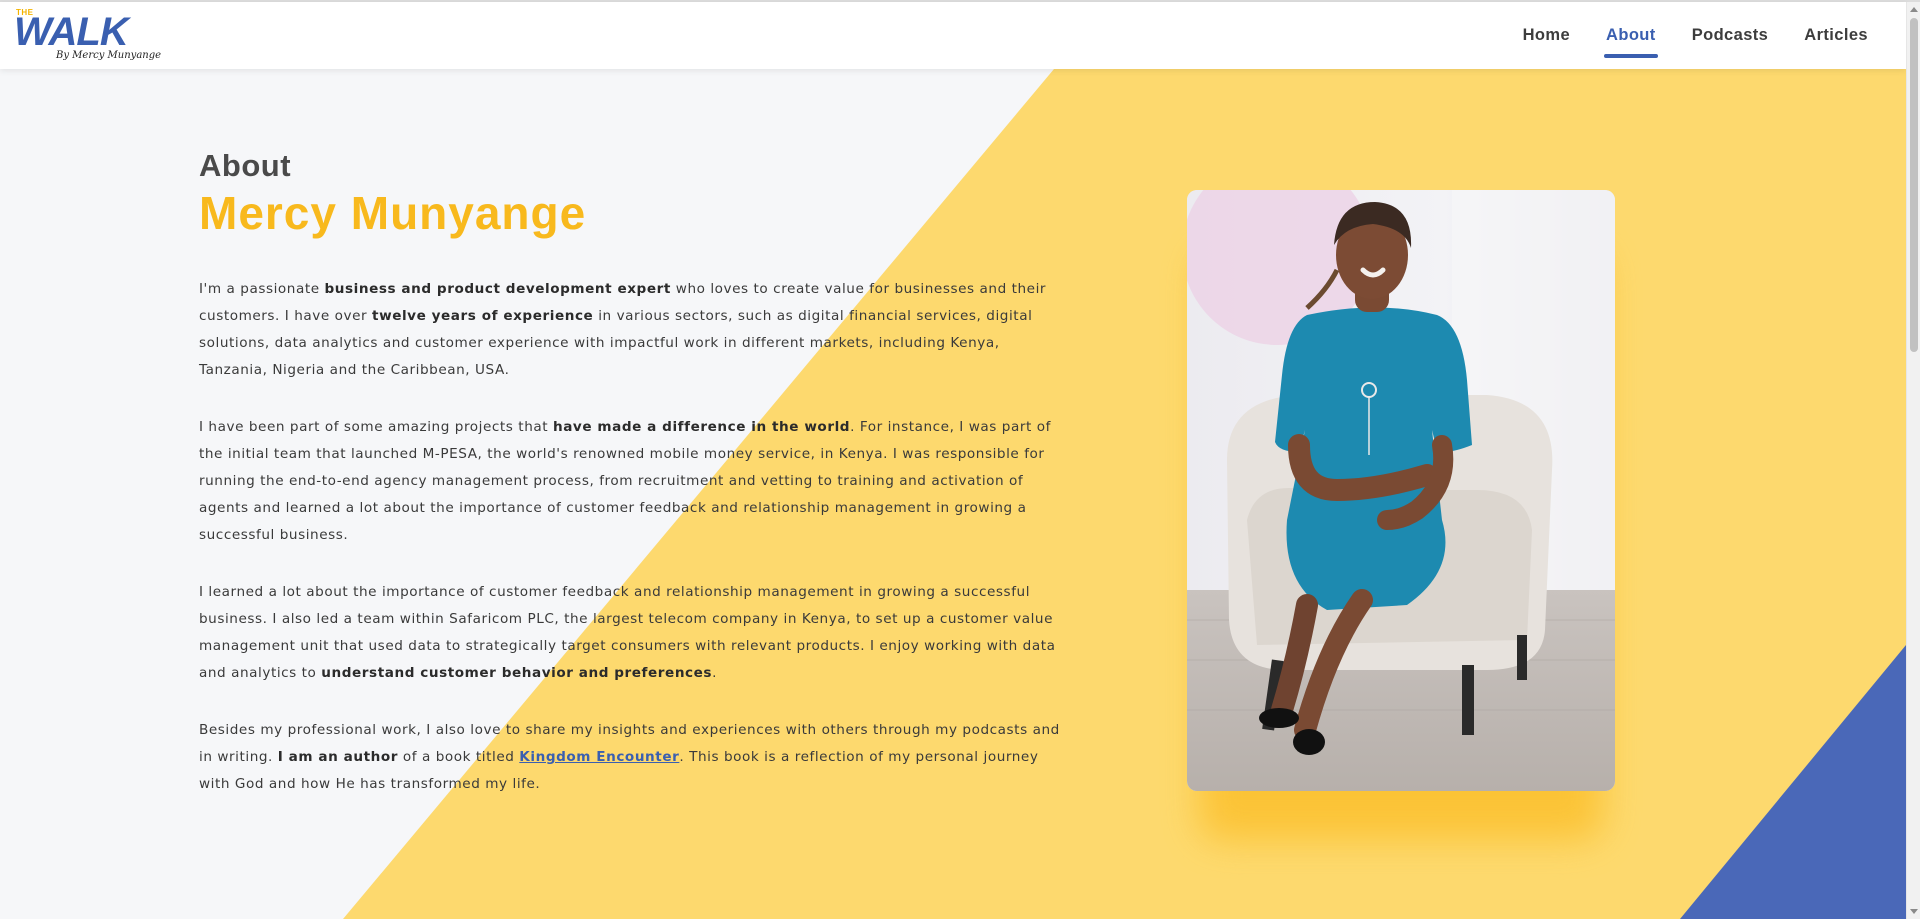 Image resolution: width=1920 pixels, height=919 pixels. What do you see at coordinates (1546, 35) in the screenshot?
I see `nav-home: Home` at bounding box center [1546, 35].